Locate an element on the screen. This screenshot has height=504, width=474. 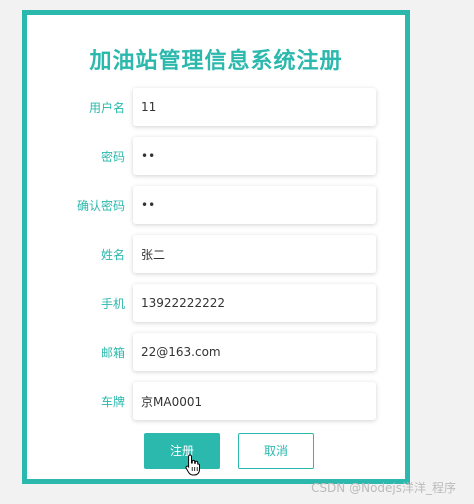
form-row-username: 用户名 is located at coordinates (216, 108).